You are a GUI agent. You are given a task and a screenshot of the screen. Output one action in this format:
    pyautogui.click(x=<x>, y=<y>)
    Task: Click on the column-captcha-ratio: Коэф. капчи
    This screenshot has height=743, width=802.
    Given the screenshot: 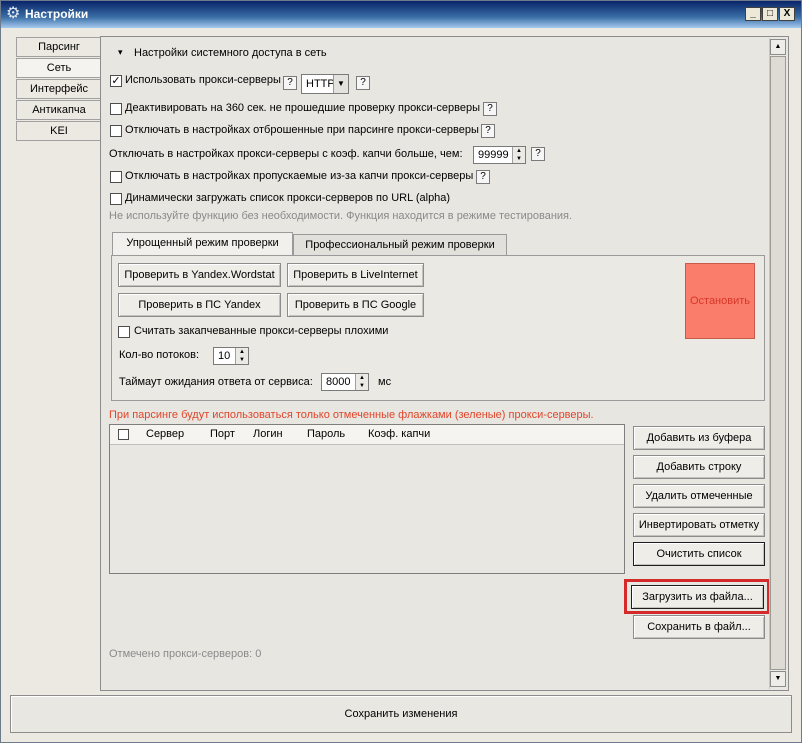 What is the action you would take?
    pyautogui.click(x=399, y=434)
    